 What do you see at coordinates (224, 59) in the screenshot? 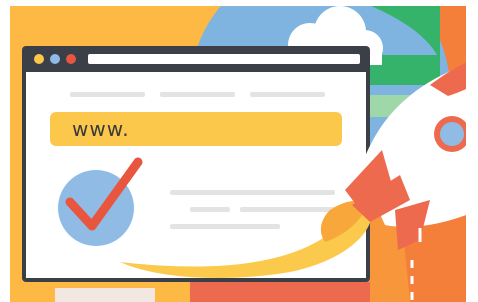
I see `address-bar` at bounding box center [224, 59].